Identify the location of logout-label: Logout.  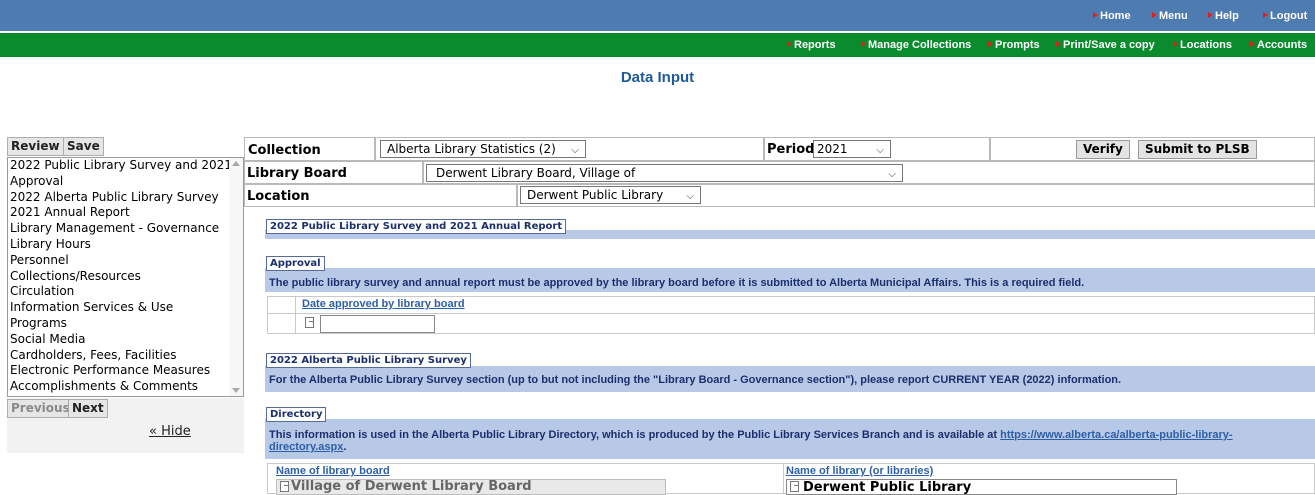
(1289, 16).